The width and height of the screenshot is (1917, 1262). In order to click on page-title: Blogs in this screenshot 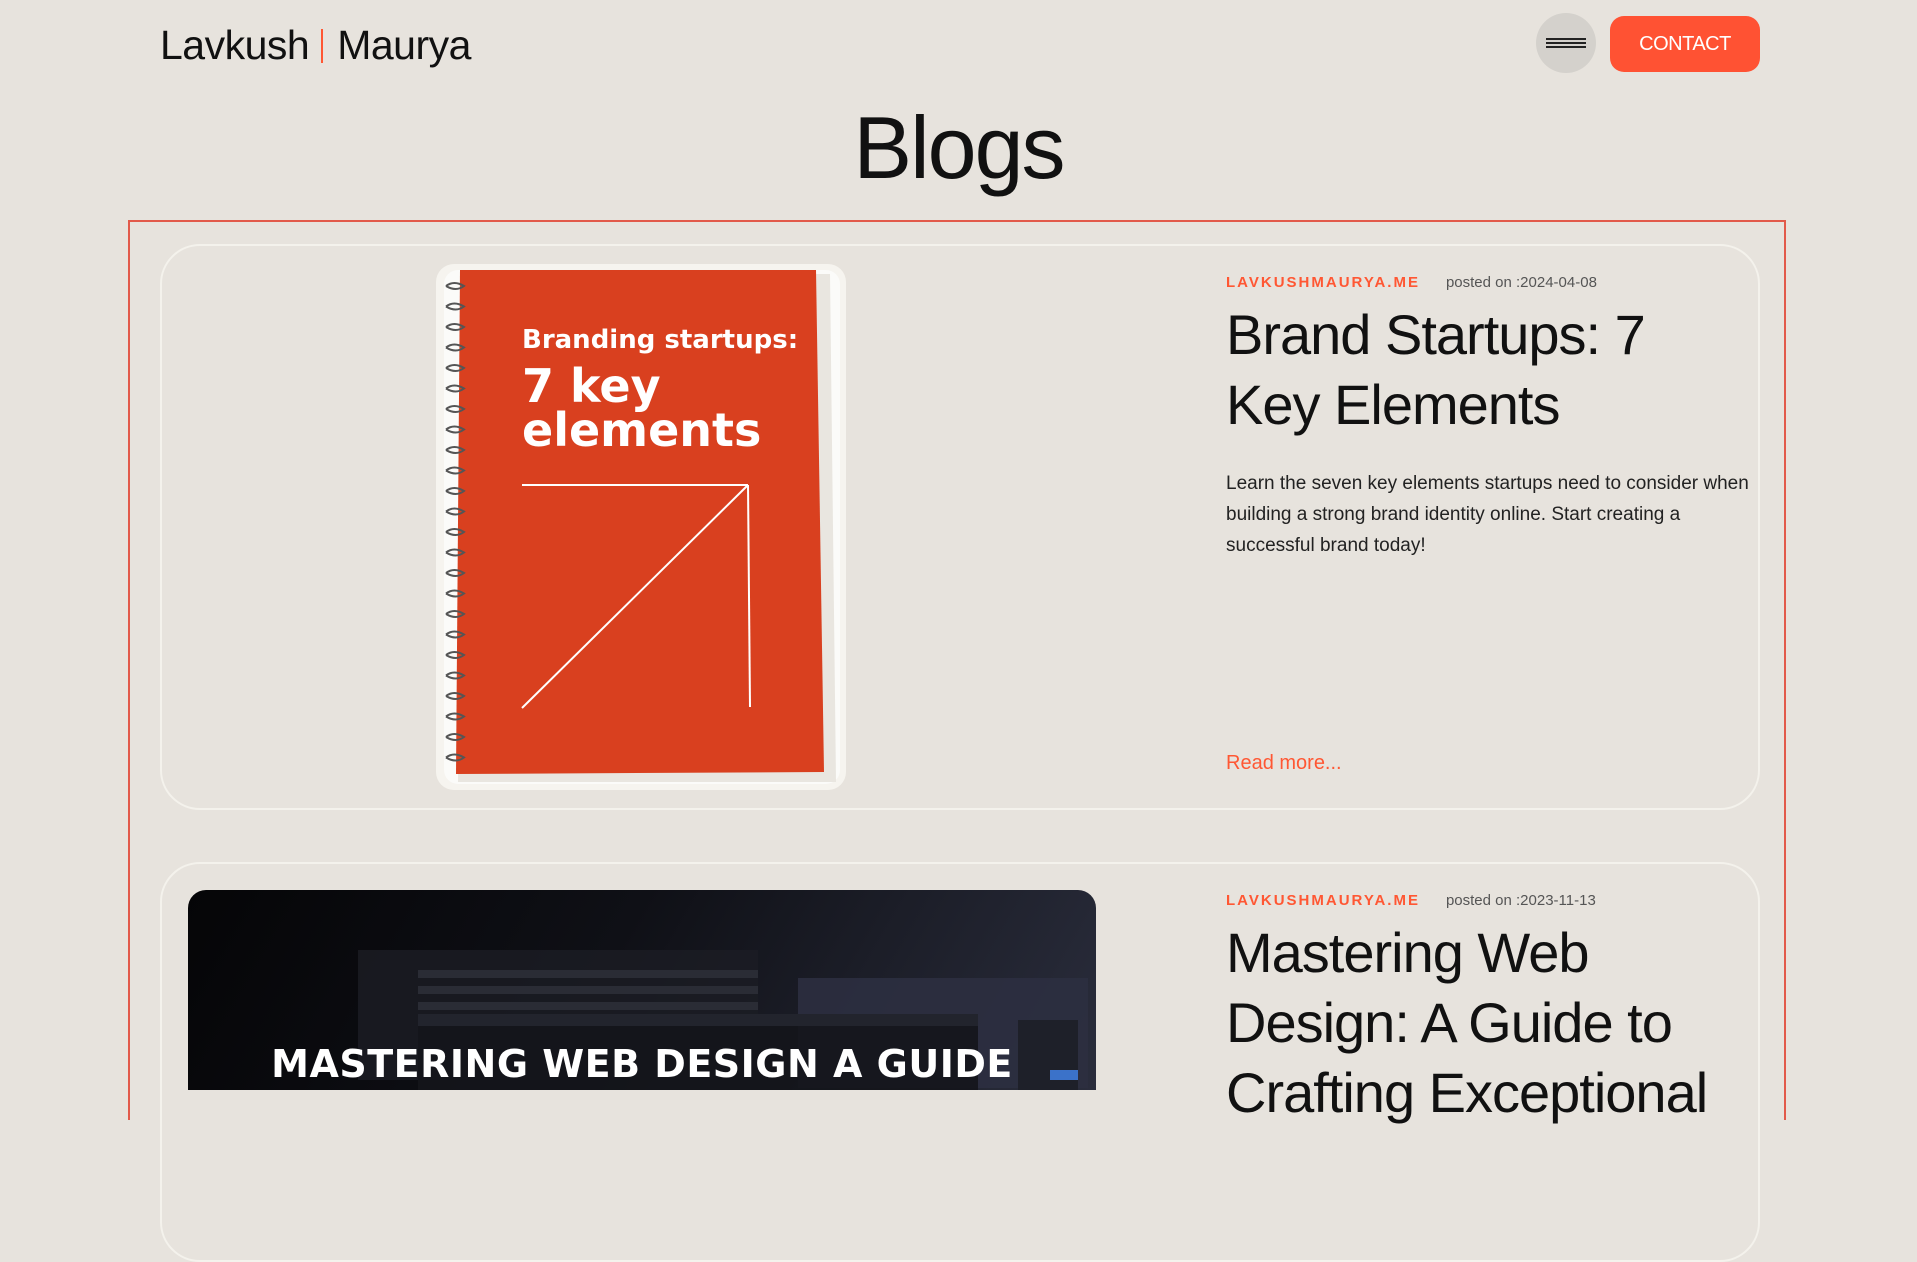, I will do `click(959, 147)`.